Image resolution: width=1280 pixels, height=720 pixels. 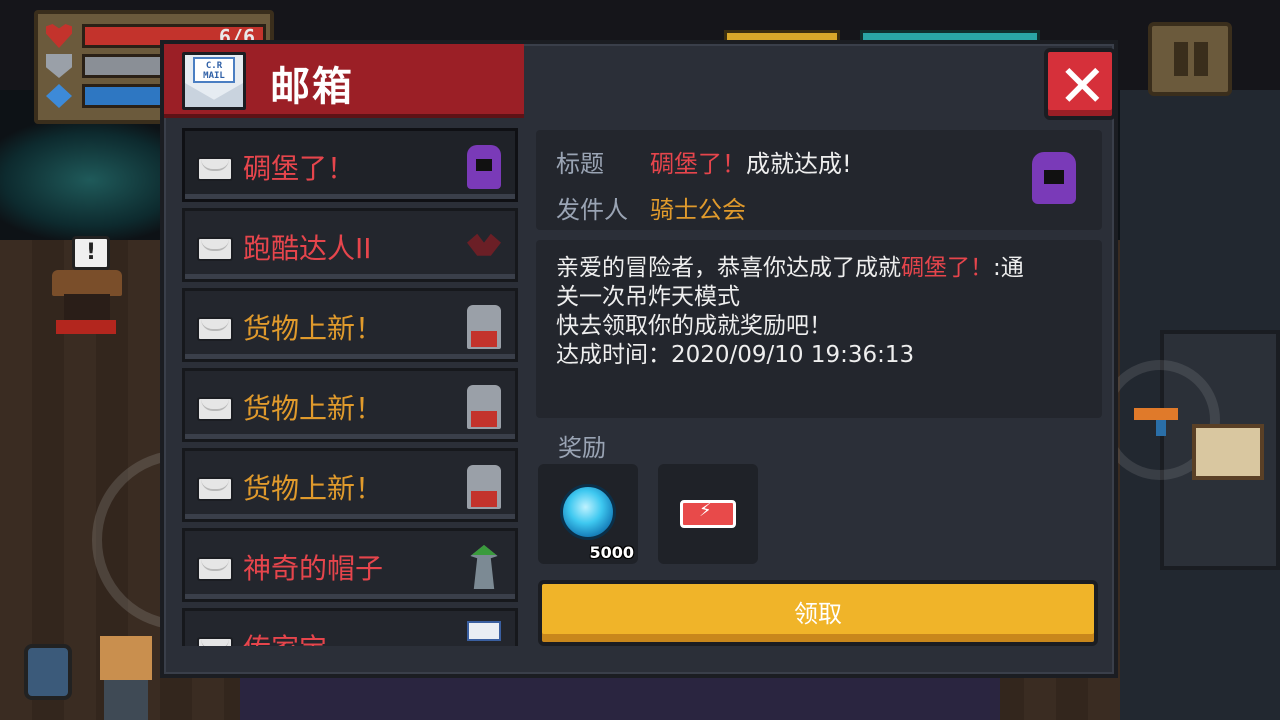 I want to click on gem-icon, so click(x=588, y=512).